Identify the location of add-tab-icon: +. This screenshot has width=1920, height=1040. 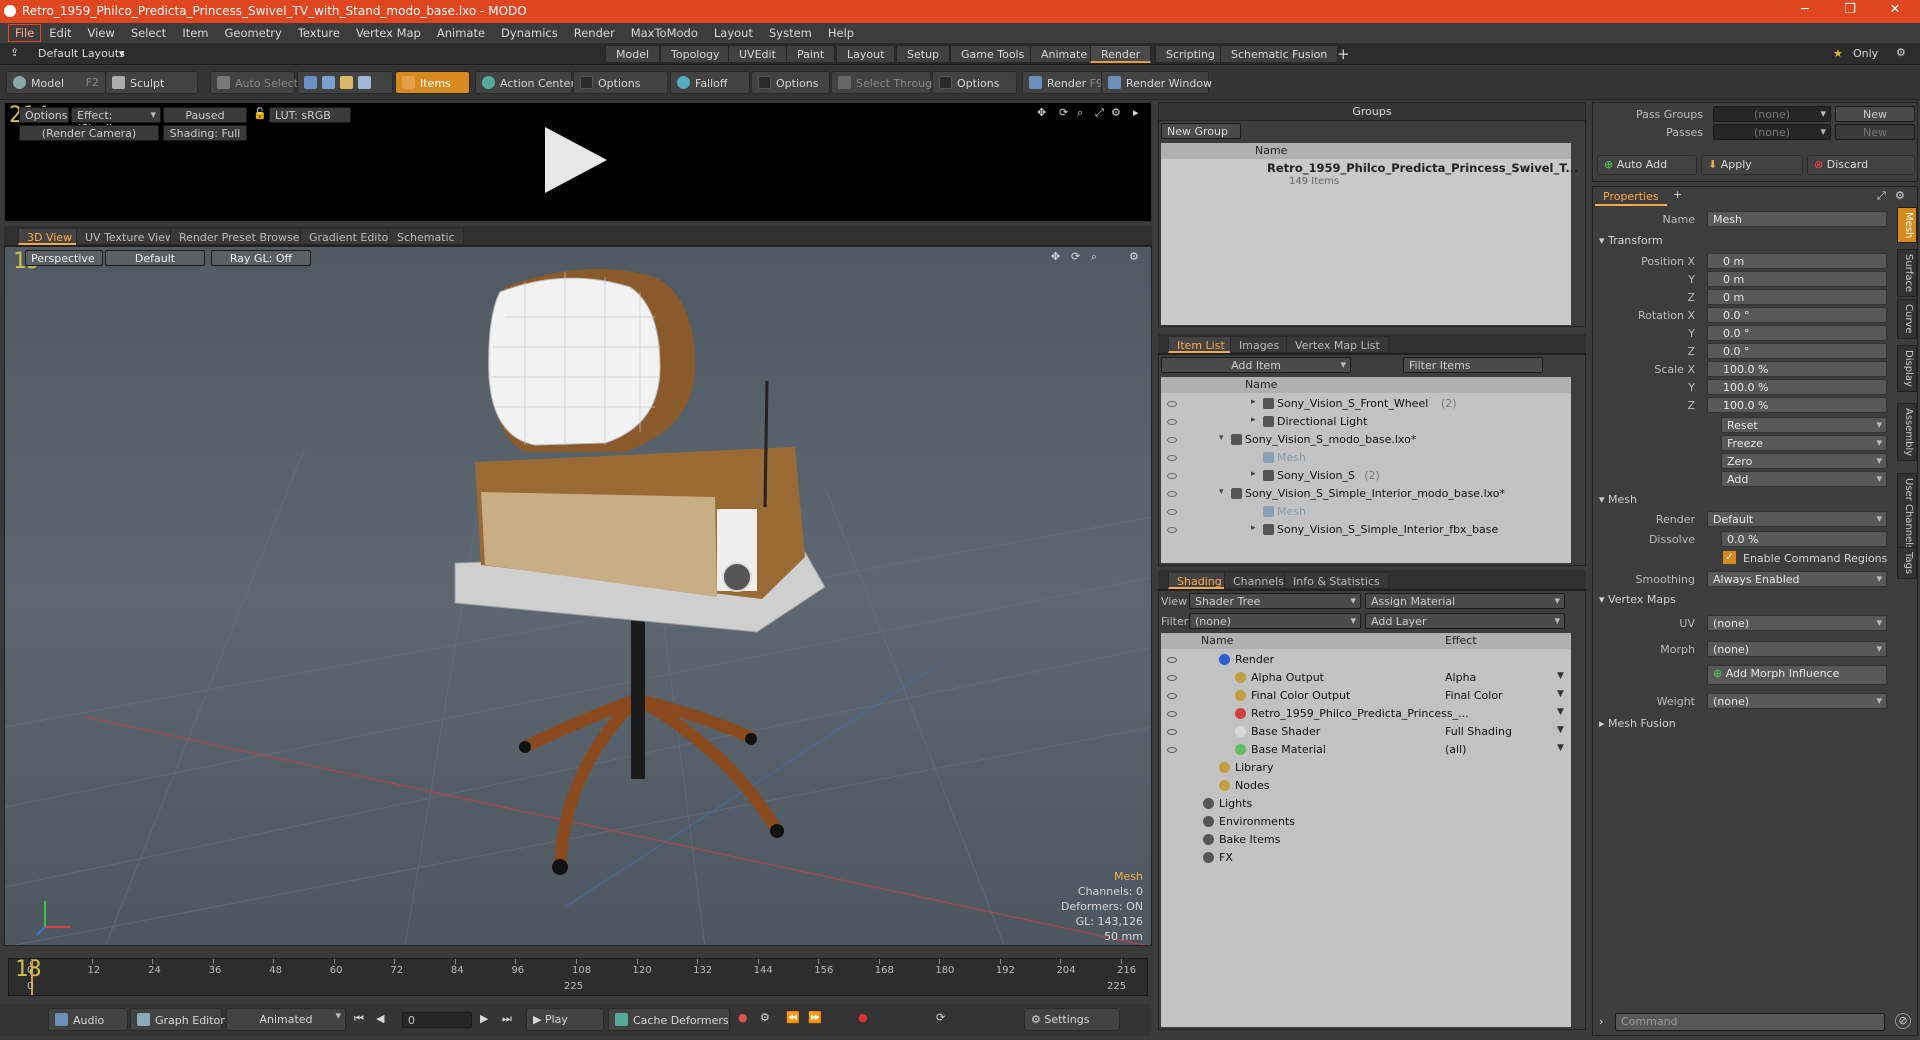
(1677, 194).